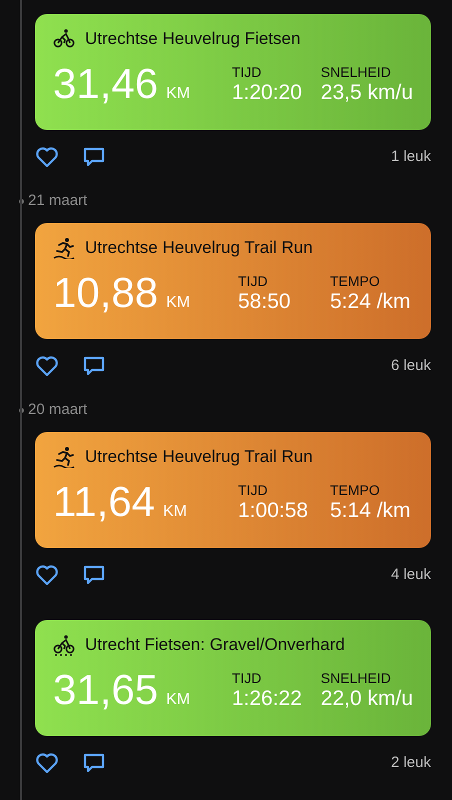  What do you see at coordinates (105, 690) in the screenshot?
I see `distance-value: 31,65` at bounding box center [105, 690].